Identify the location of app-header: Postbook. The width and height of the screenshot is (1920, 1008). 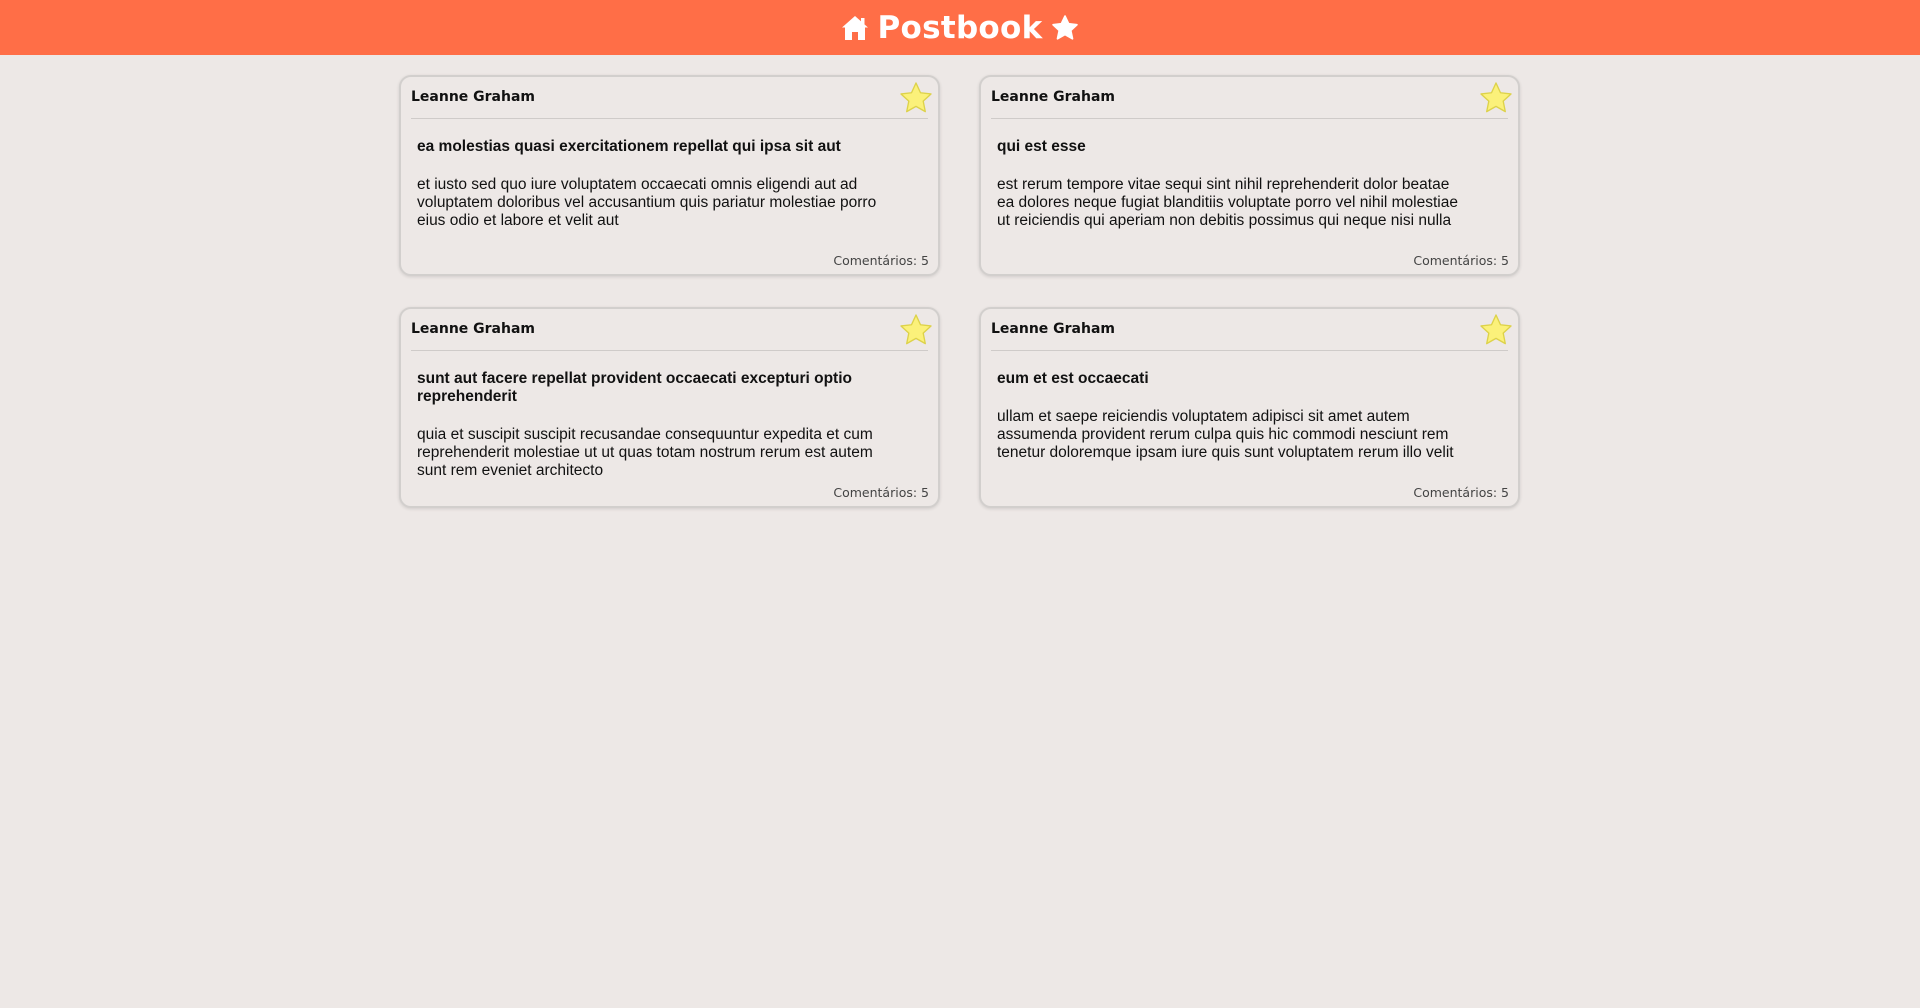
(960, 27).